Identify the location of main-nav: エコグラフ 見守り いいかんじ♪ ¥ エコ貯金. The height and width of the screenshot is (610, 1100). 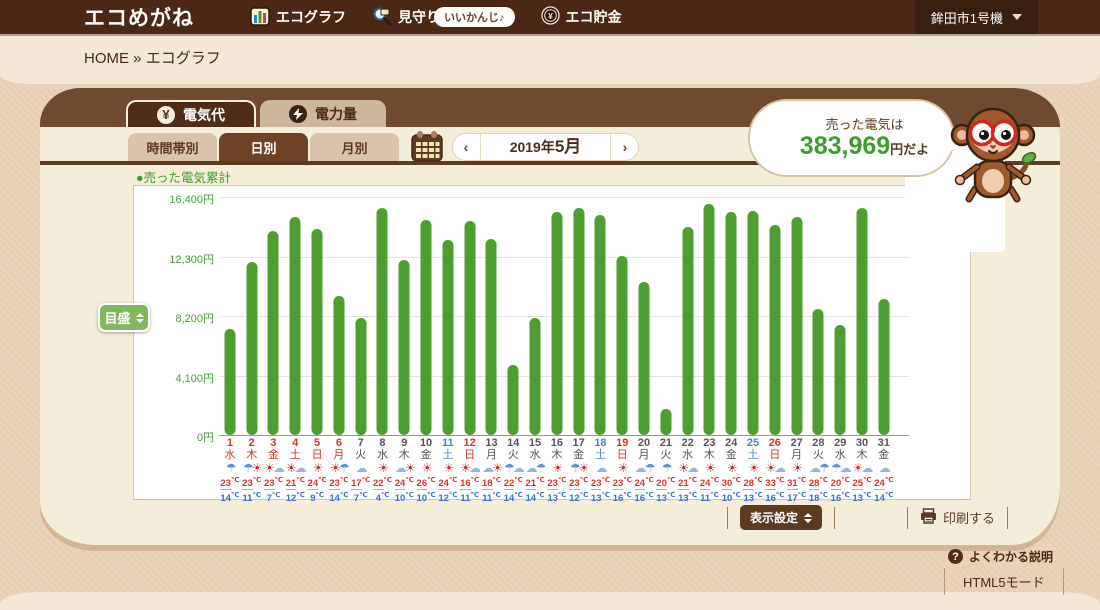
(436, 17).